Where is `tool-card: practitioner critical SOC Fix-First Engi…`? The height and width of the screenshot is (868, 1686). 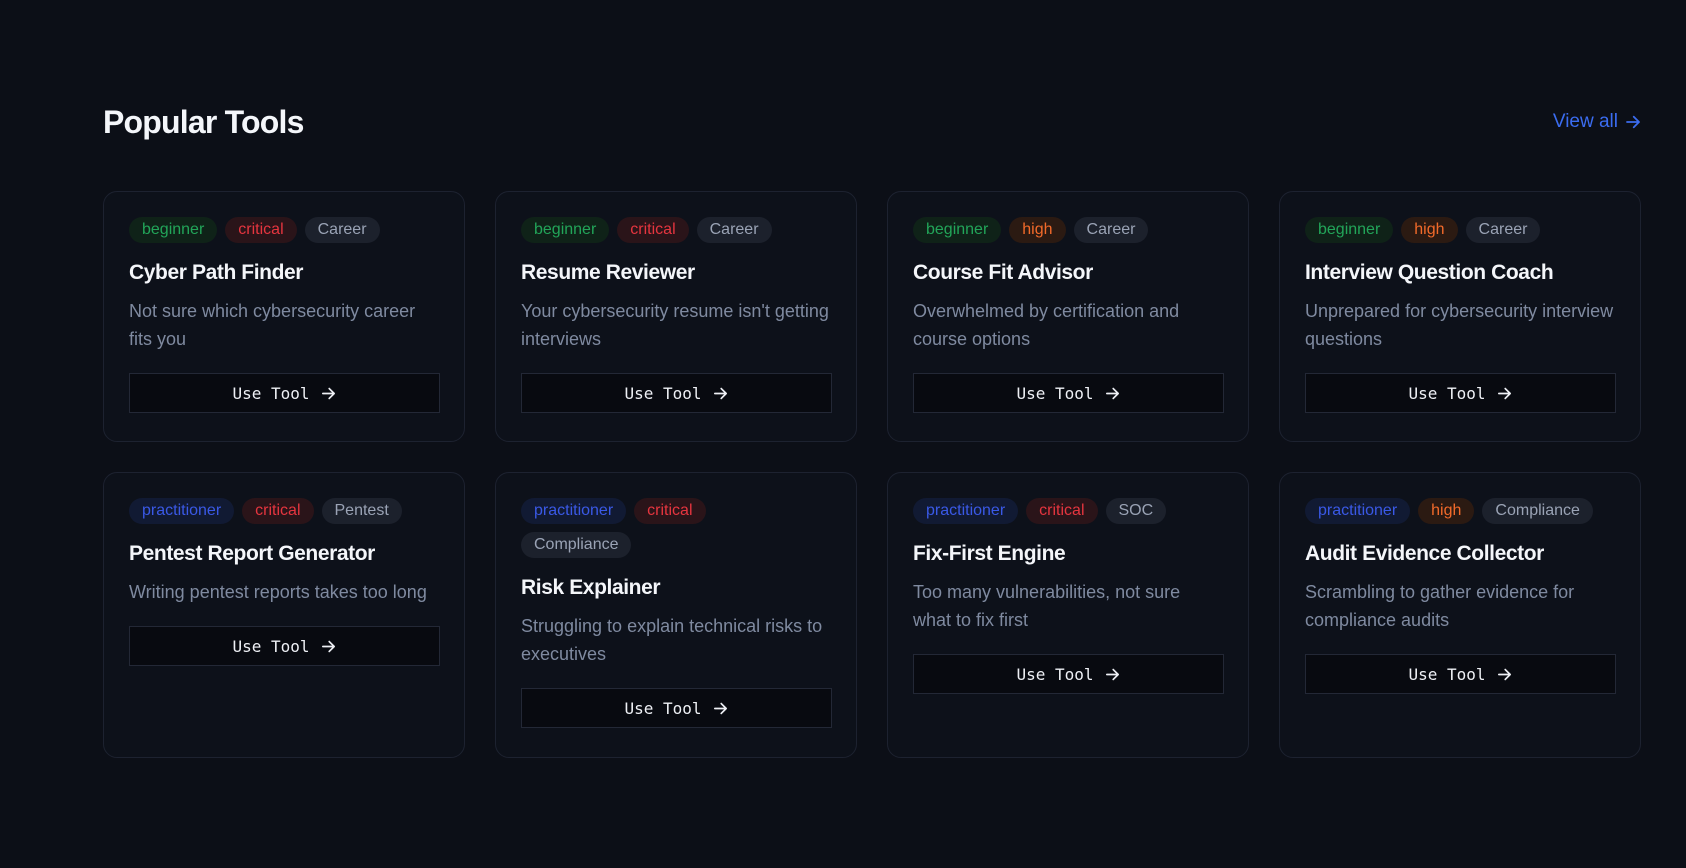
tool-card: practitioner critical SOC Fix-First Engi… is located at coordinates (1068, 615).